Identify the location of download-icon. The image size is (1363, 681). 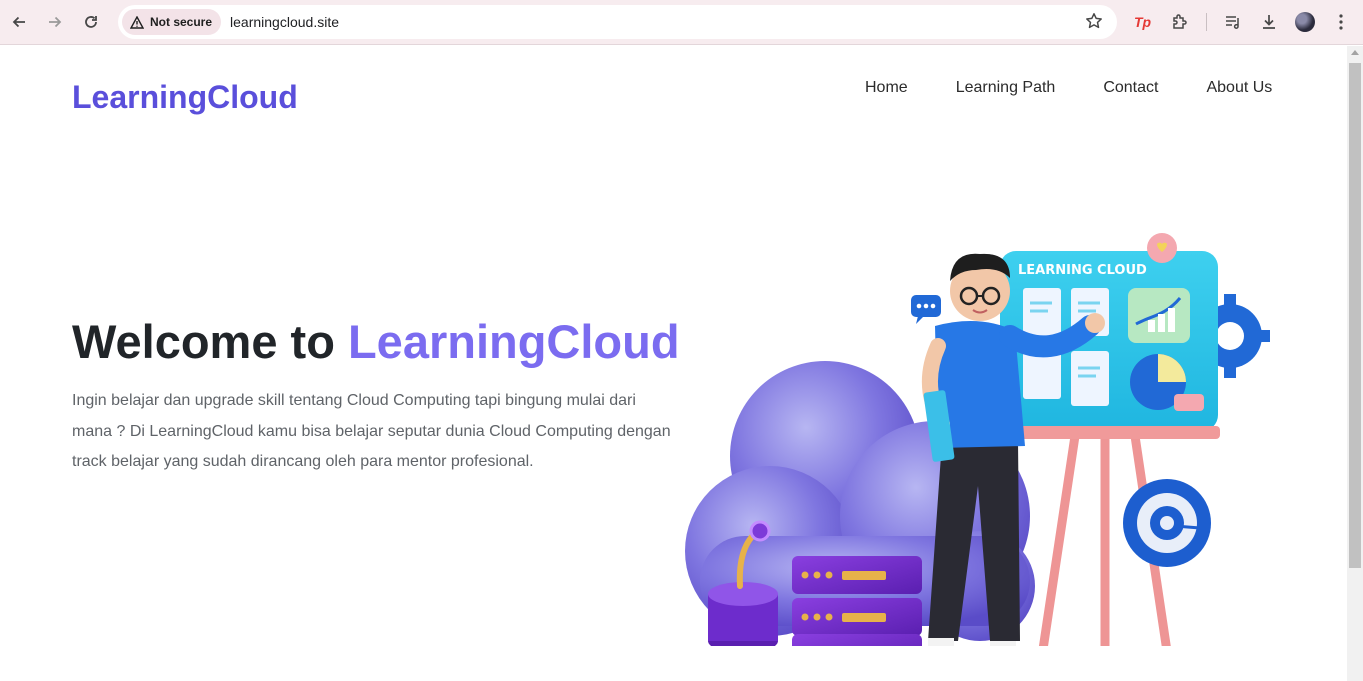
(1269, 22).